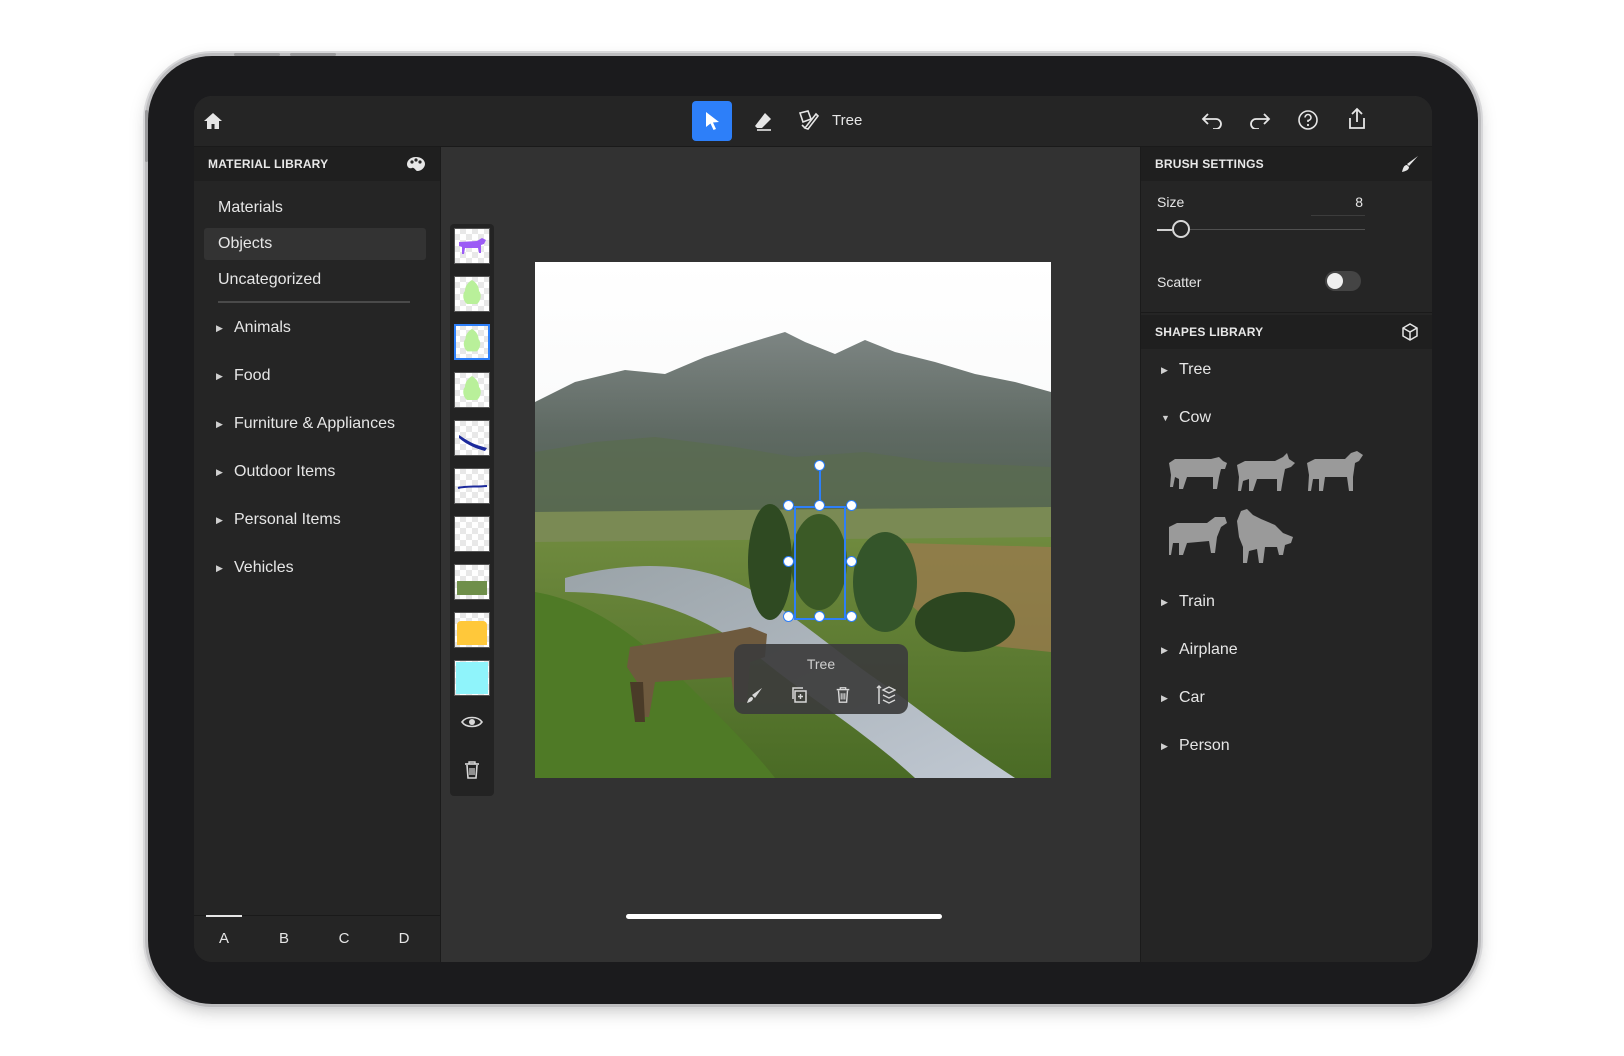 The image size is (1624, 1056). I want to click on category-personal: ▶ Personal Items, so click(278, 520).